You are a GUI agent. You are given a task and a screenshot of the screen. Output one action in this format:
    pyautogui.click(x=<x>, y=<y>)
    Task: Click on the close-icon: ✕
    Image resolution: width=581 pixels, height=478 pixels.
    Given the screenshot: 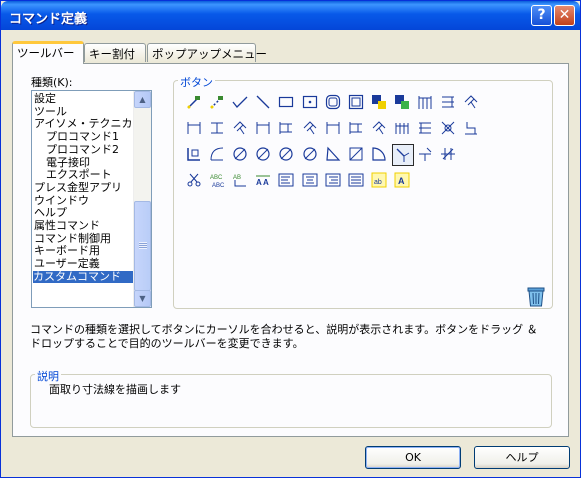 What is the action you would take?
    pyautogui.click(x=564, y=15)
    